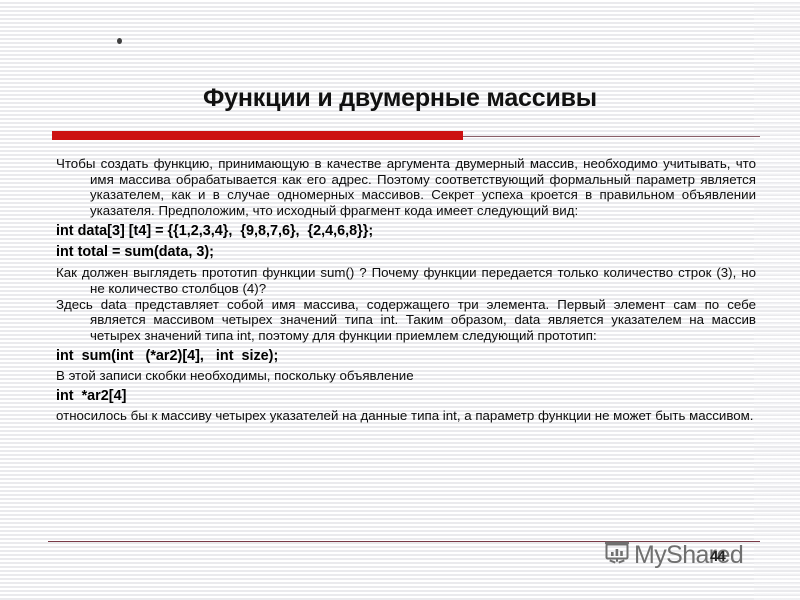 This screenshot has width=800, height=600. Describe the element at coordinates (119, 41) in the screenshot. I see `scan-speck-artifact` at that location.